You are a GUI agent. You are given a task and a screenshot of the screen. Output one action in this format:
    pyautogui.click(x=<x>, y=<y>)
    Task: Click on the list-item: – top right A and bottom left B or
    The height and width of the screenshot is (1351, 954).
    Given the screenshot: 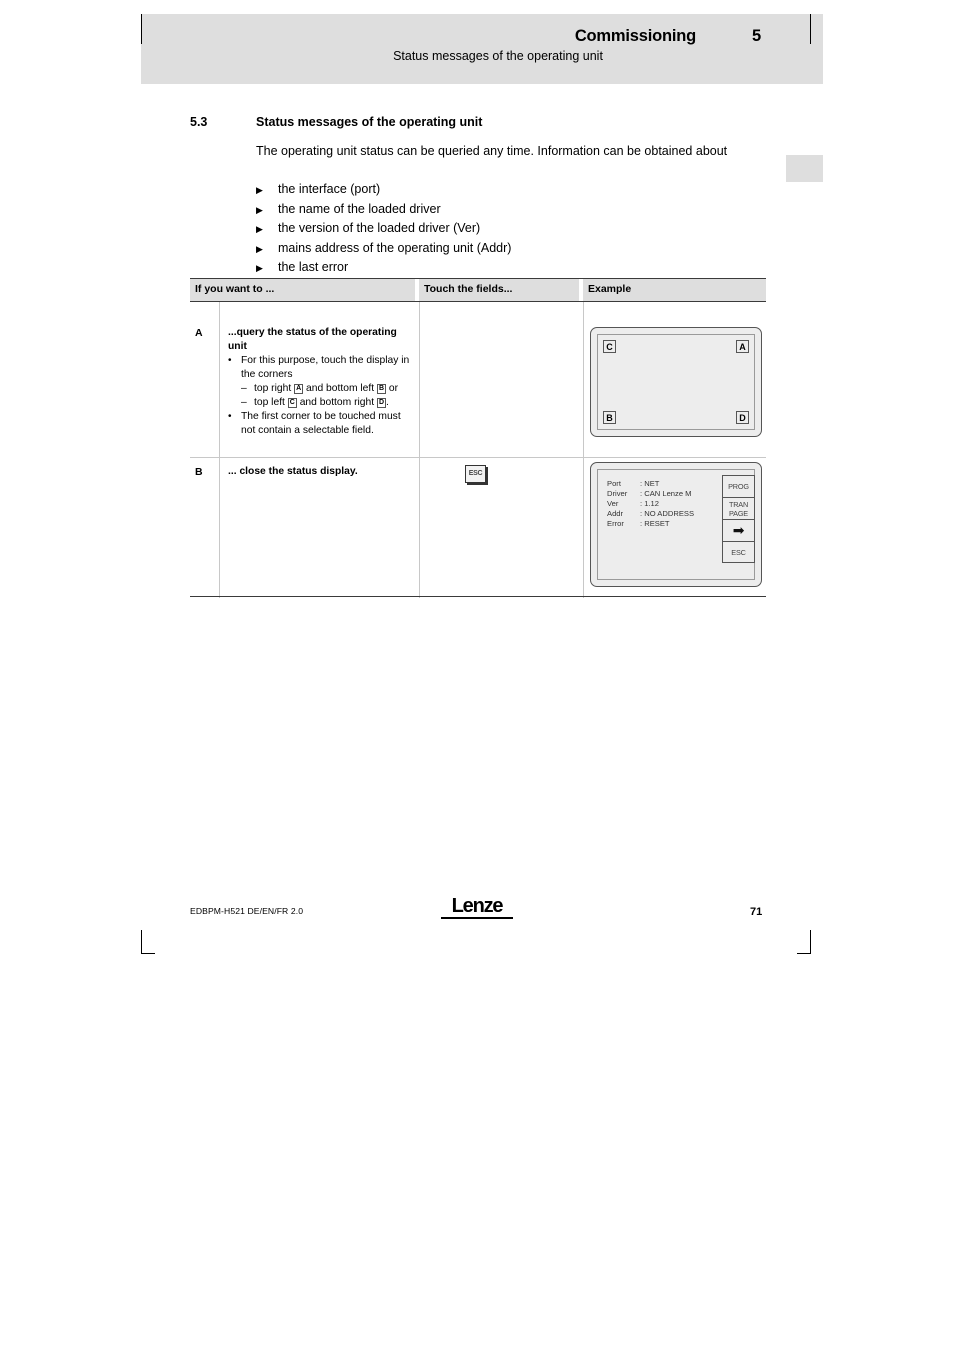 What is the action you would take?
    pyautogui.click(x=325, y=389)
    